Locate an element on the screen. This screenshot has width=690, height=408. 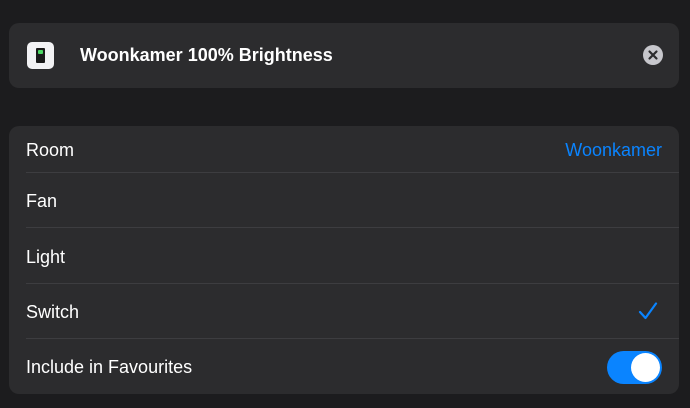
switch-accessory-icon is located at coordinates (40, 55).